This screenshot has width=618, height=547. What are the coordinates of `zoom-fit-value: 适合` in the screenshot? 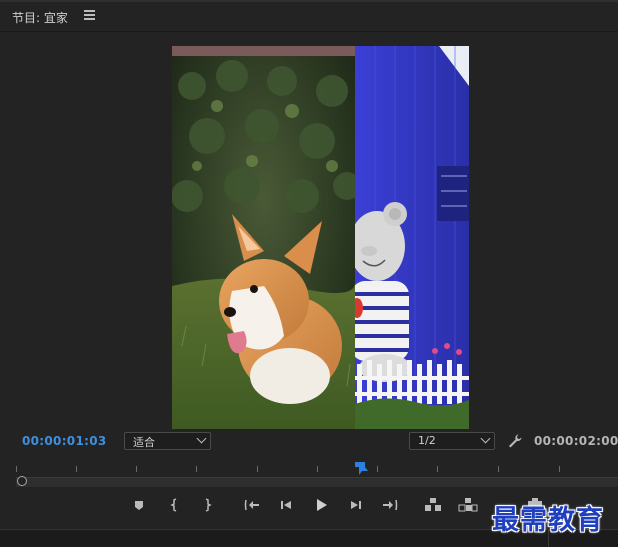 It's located at (144, 442).